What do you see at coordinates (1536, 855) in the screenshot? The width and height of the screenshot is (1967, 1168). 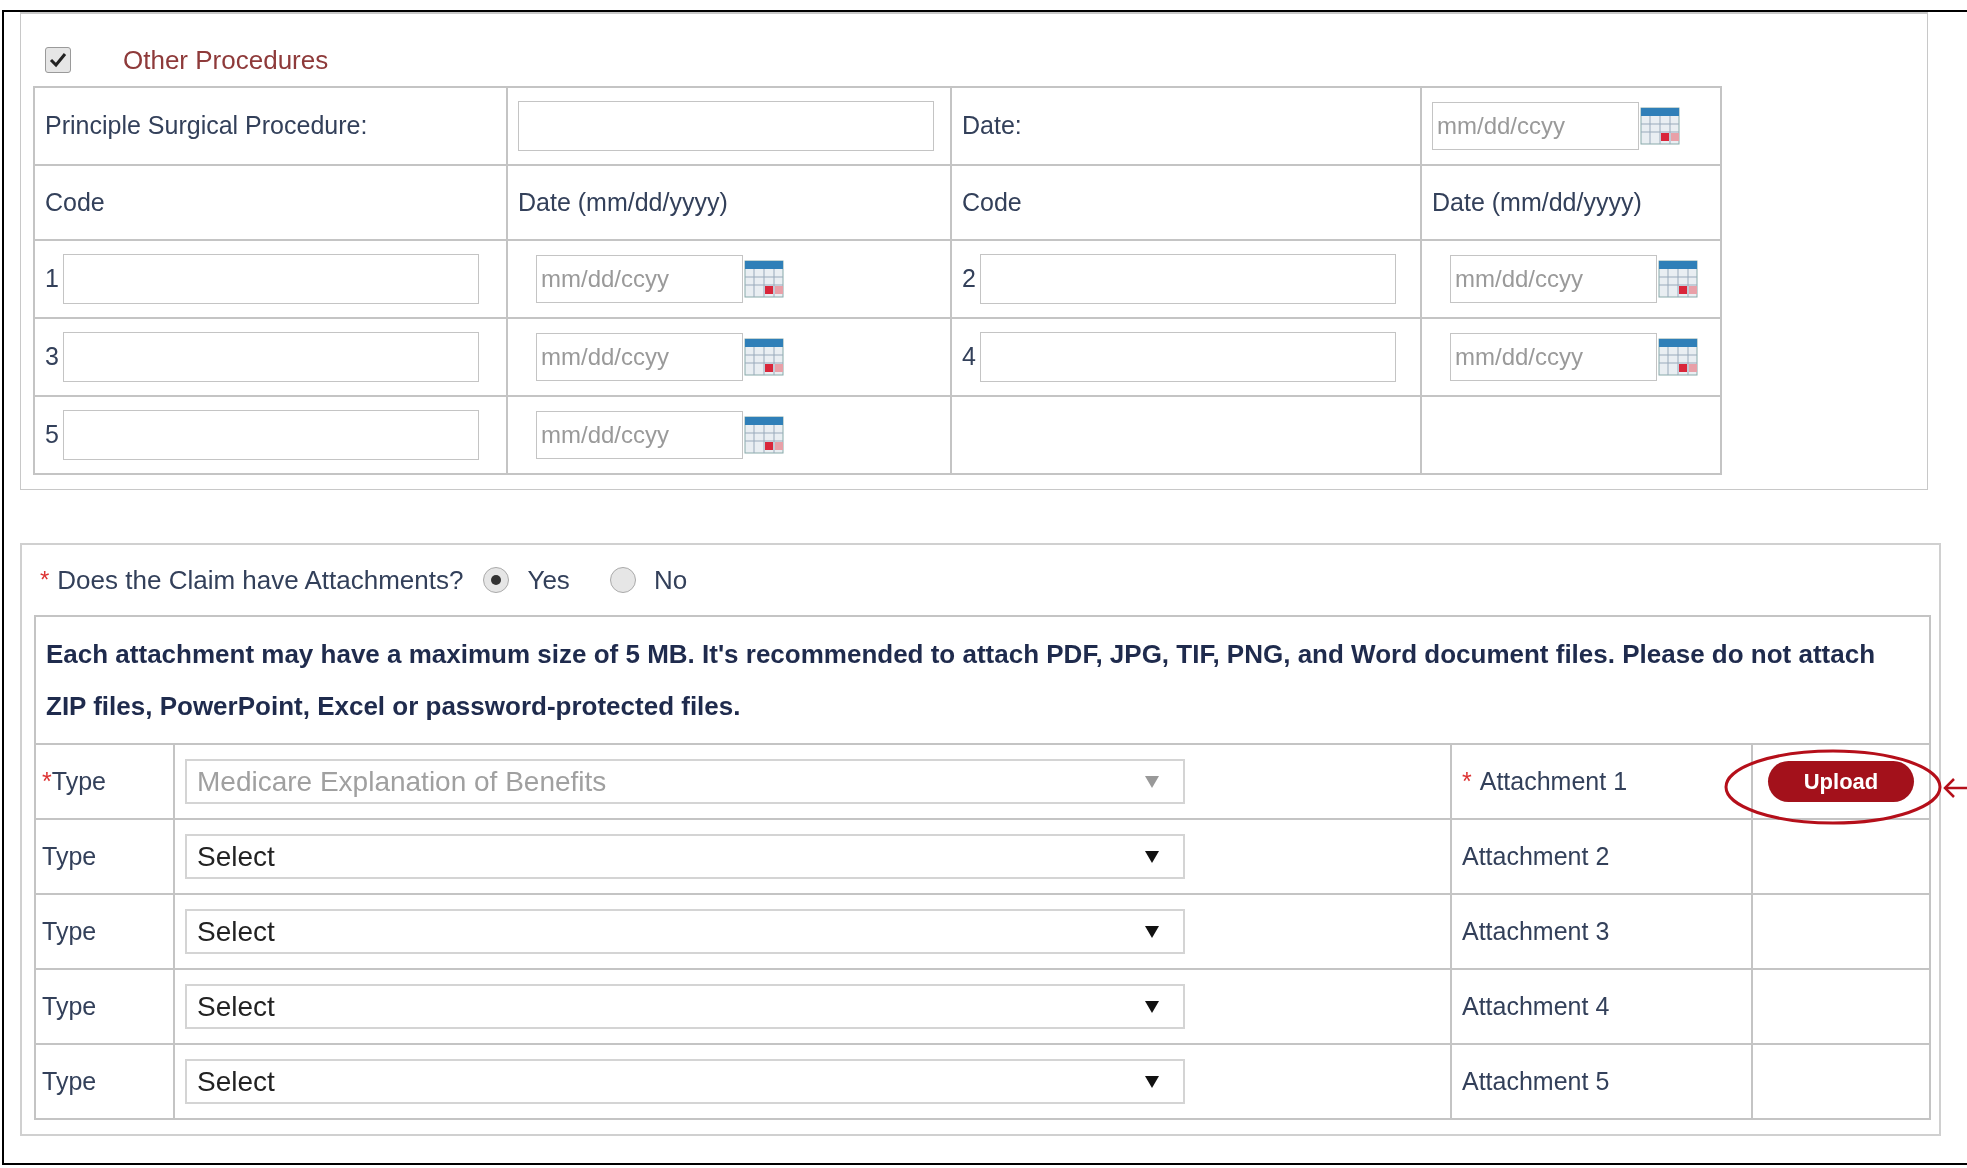 I see `attachment-label: Attachment 2` at bounding box center [1536, 855].